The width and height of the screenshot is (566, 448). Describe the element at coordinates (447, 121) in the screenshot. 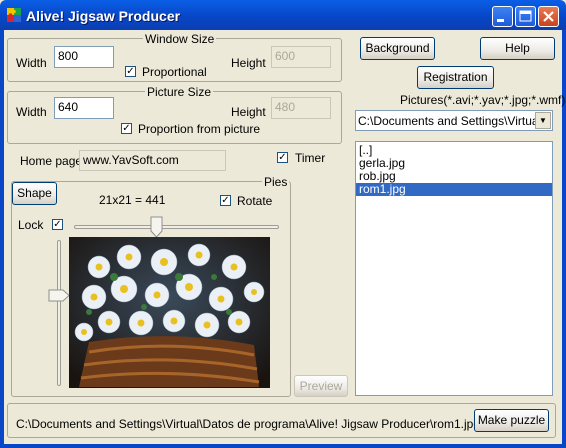

I see `folder-combo-value: C:\Documents and Settings\Virtual\D` at that location.